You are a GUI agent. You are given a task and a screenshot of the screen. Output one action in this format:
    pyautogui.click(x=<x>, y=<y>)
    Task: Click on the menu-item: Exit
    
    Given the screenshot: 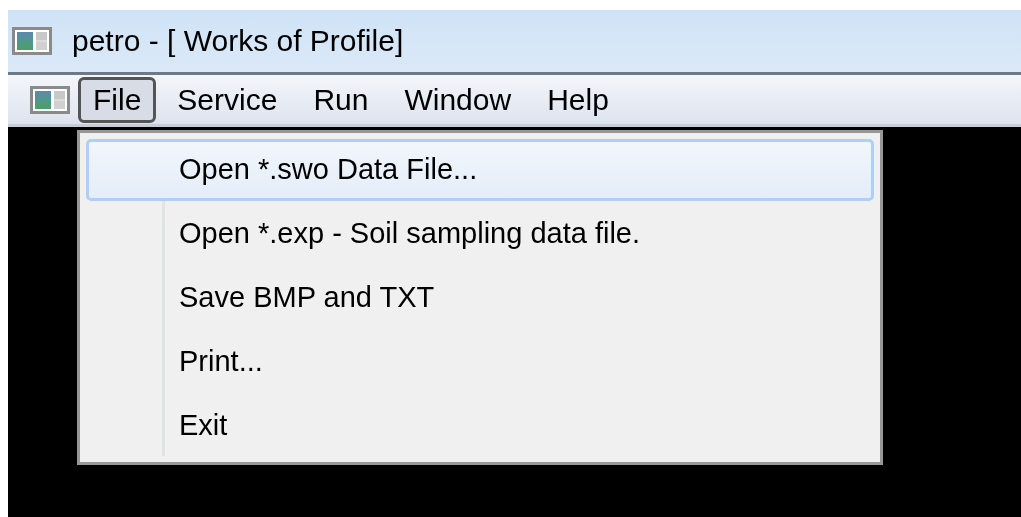 What is the action you would take?
    pyautogui.click(x=480, y=426)
    